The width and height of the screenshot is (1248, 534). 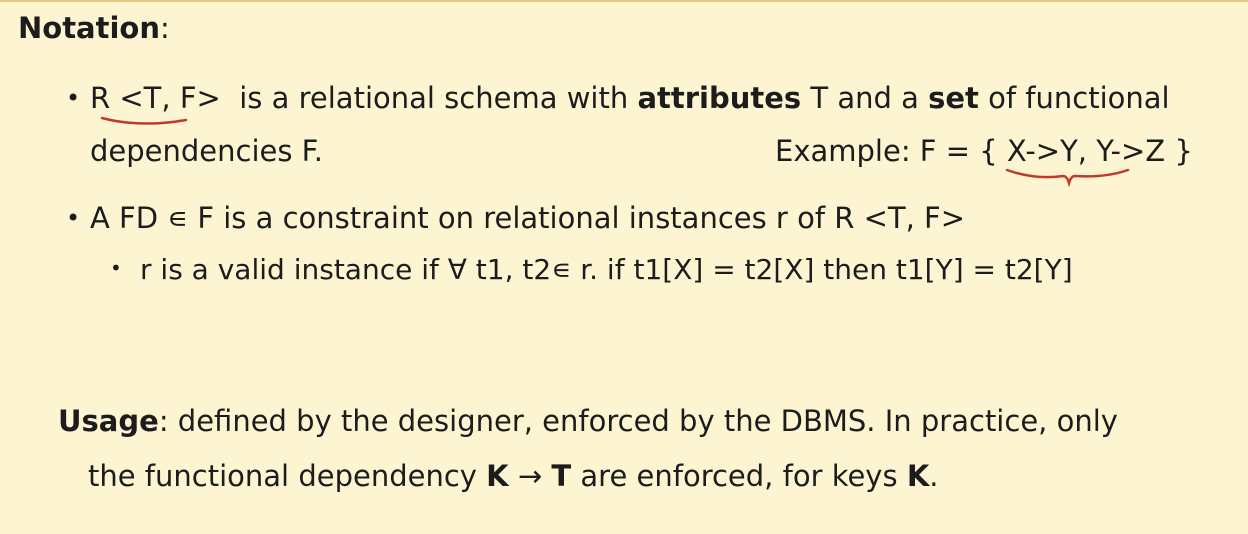 I want to click on bullet-1-line-2: dependencies F., so click(x=206, y=151).